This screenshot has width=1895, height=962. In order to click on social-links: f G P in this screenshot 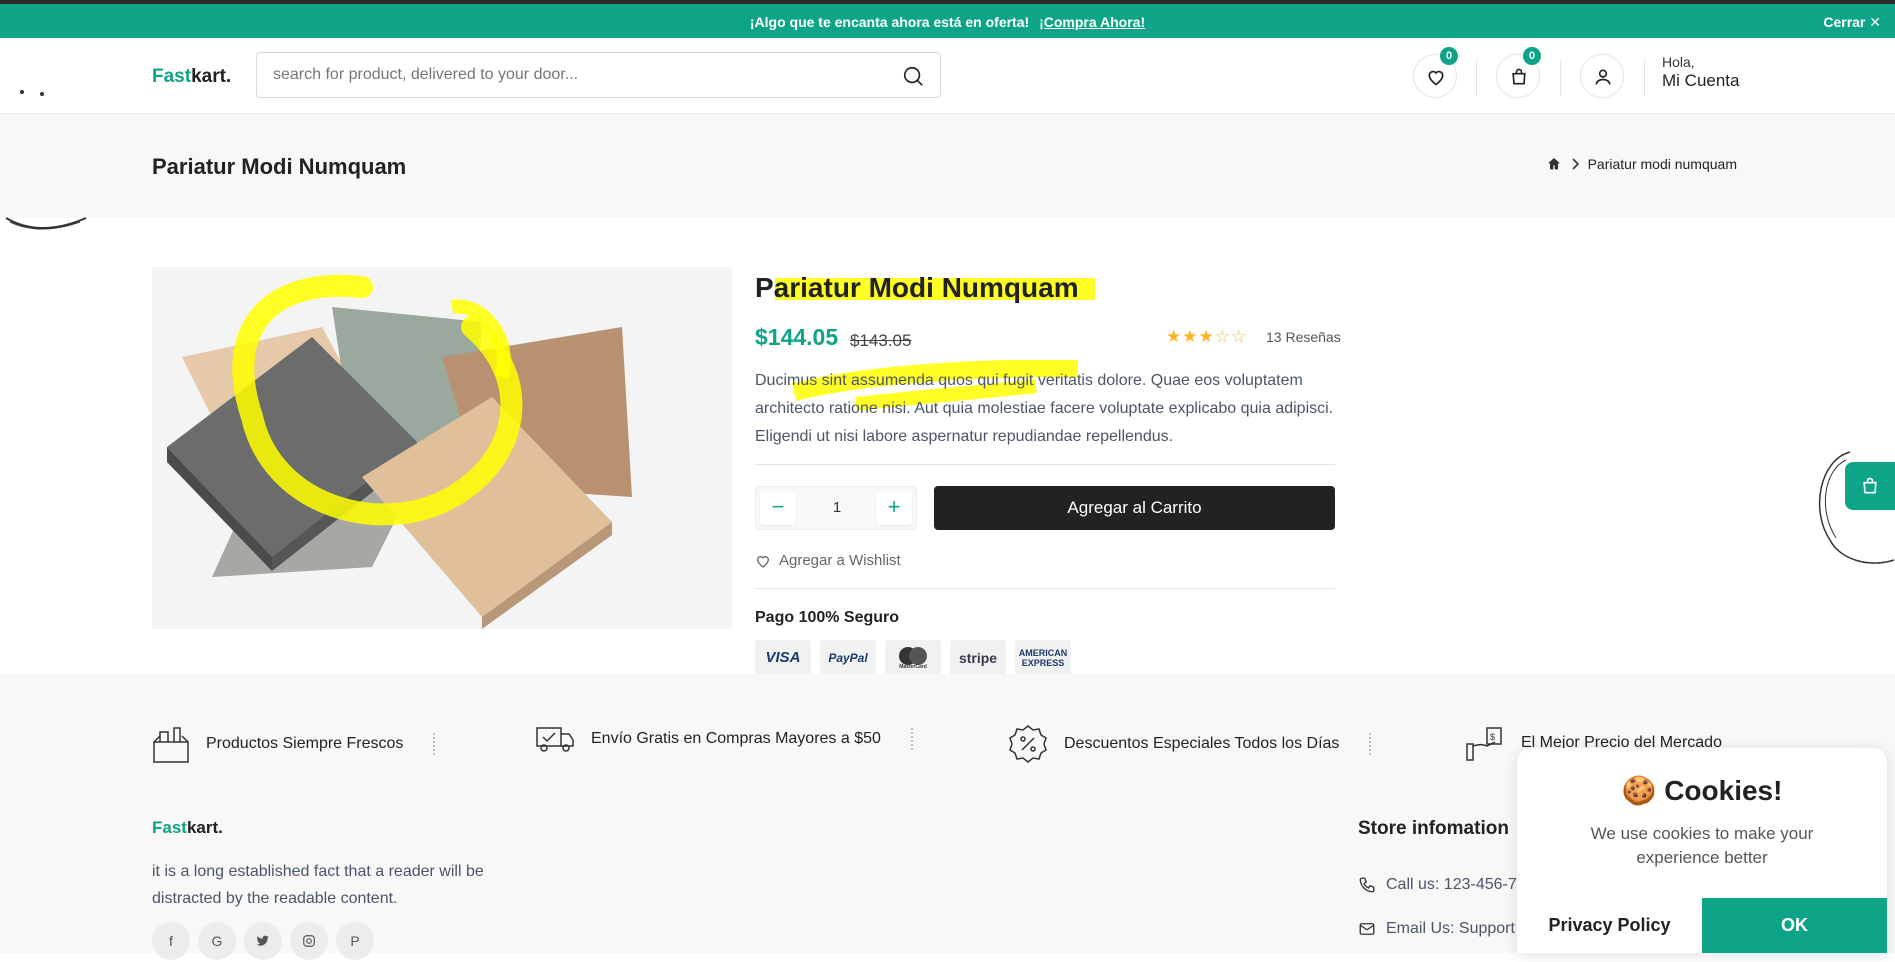, I will do `click(263, 941)`.